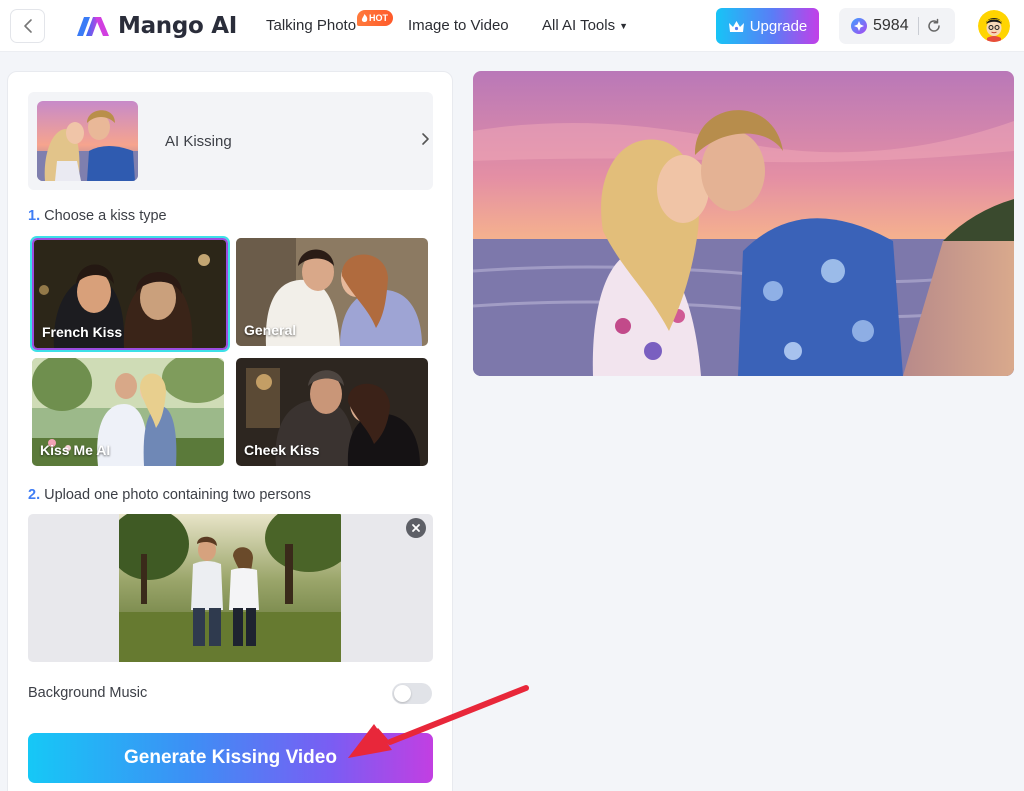 Image resolution: width=1024 pixels, height=791 pixels. What do you see at coordinates (364, 17) in the screenshot?
I see `flame-icon` at bounding box center [364, 17].